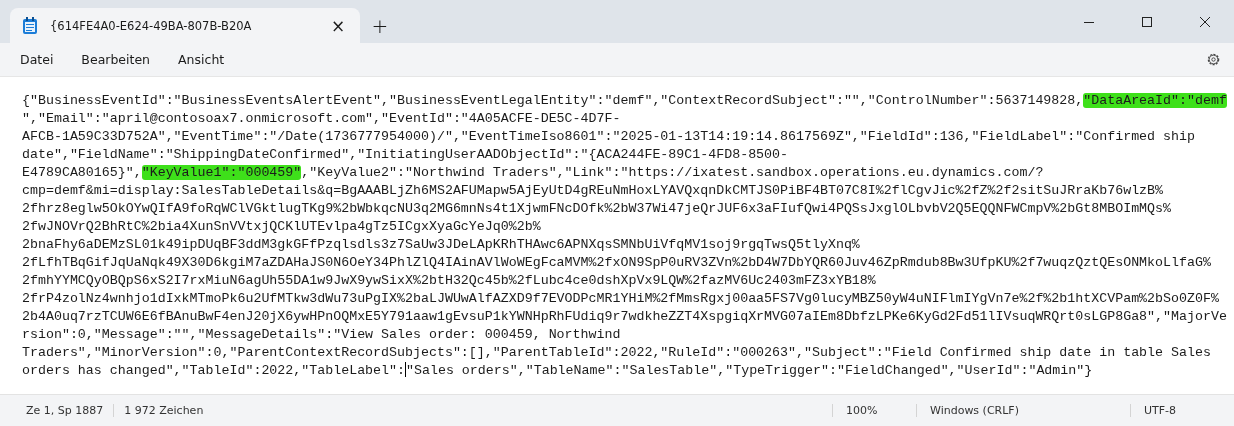  I want to click on text-line: Traders","MinorVersion":0,"ParentContextRecordSubjects":[],"ParentTableId":2022,"RuleId":"000263","Subject":"Field Confirmed ship date in table Sales, so click(616, 352).